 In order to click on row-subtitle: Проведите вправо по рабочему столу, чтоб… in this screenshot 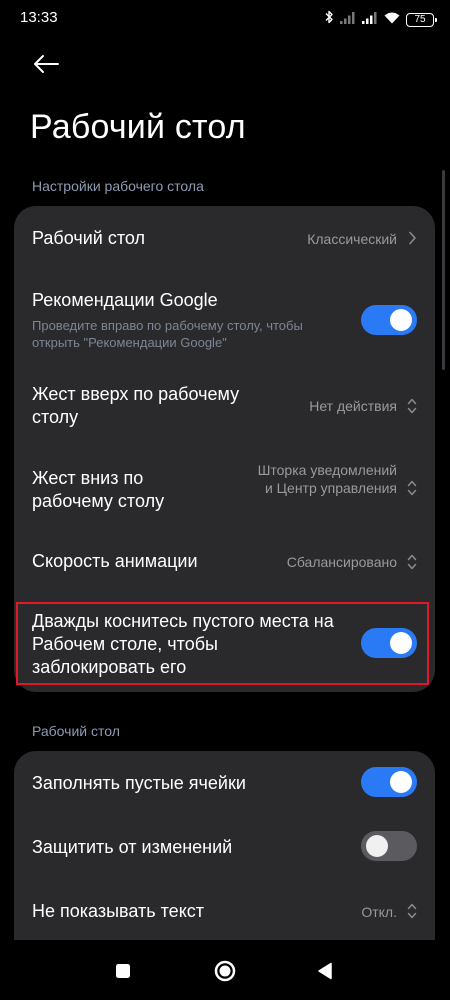, I will do `click(167, 334)`.